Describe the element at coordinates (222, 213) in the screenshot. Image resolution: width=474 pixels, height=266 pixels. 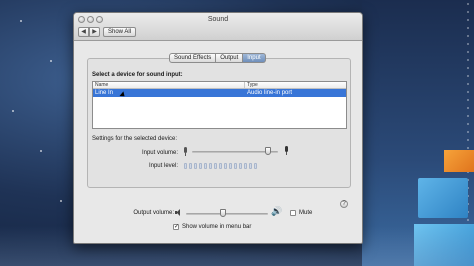
I see `output-volume-slider-knob` at that location.